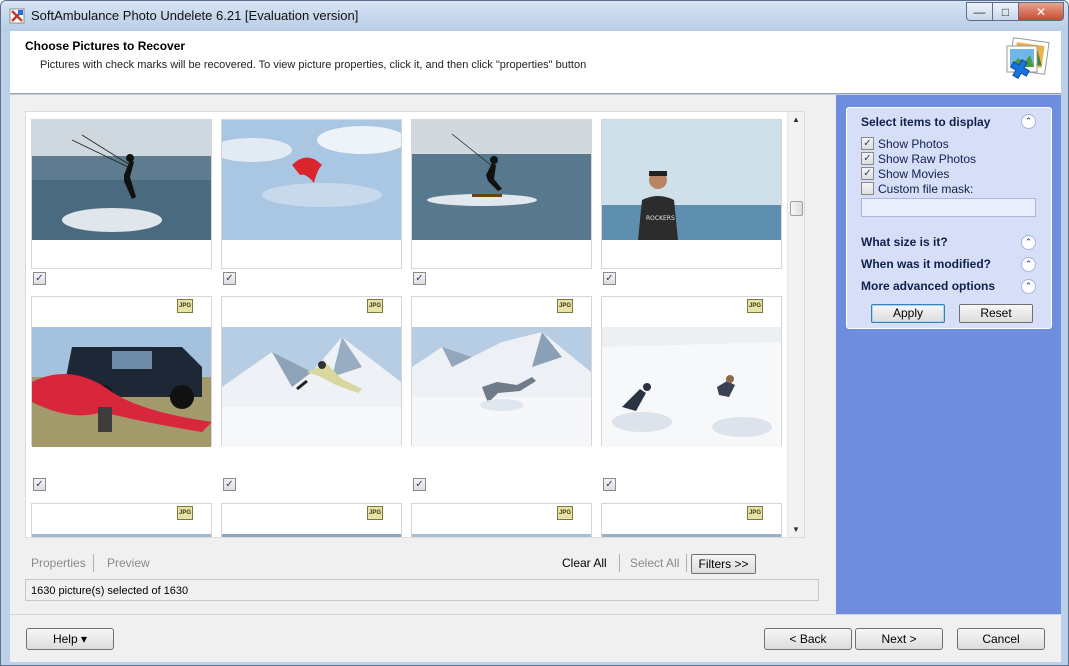 Image resolution: width=1069 pixels, height=666 pixels. What do you see at coordinates (128, 563) in the screenshot?
I see `preview-link: Preview` at bounding box center [128, 563].